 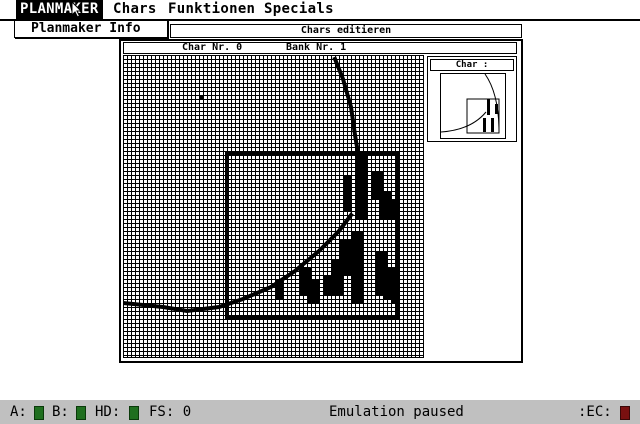 What do you see at coordinates (211, 9) in the screenshot?
I see `menu-funktionen: Funktionen` at bounding box center [211, 9].